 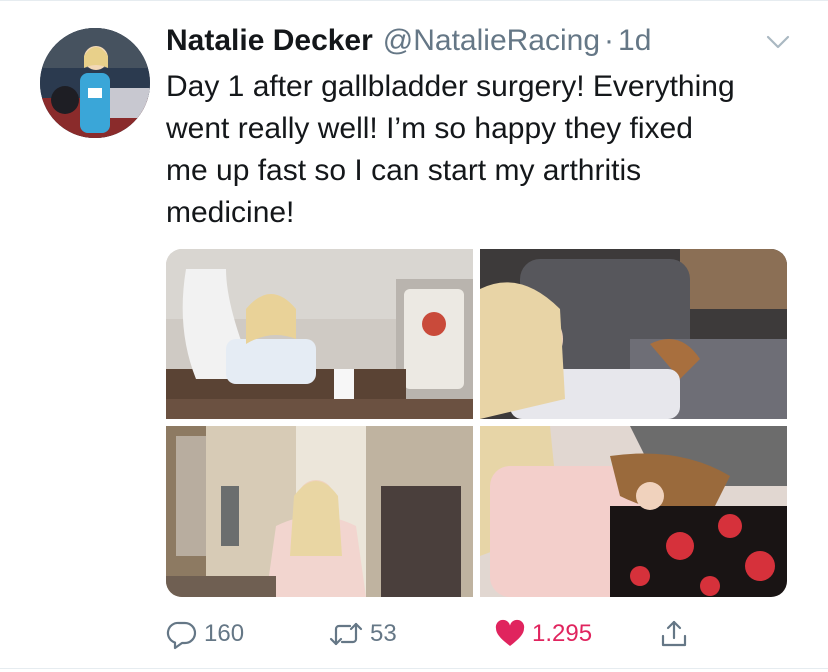 What do you see at coordinates (404, 170) in the screenshot?
I see `tweet-text-line: me up fast so I can start my arthritis` at bounding box center [404, 170].